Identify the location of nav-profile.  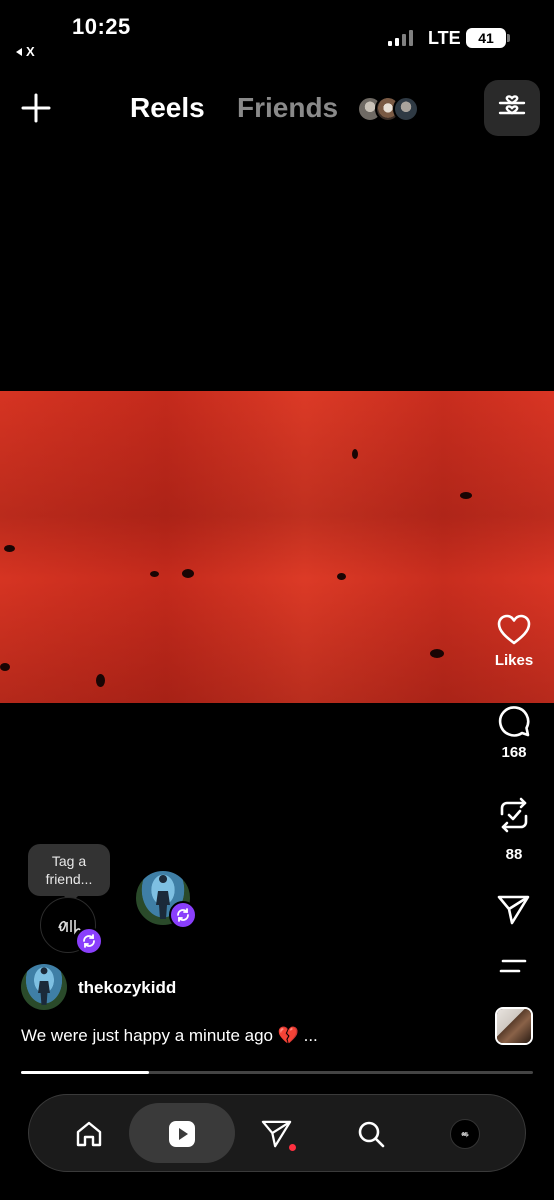
(465, 1134).